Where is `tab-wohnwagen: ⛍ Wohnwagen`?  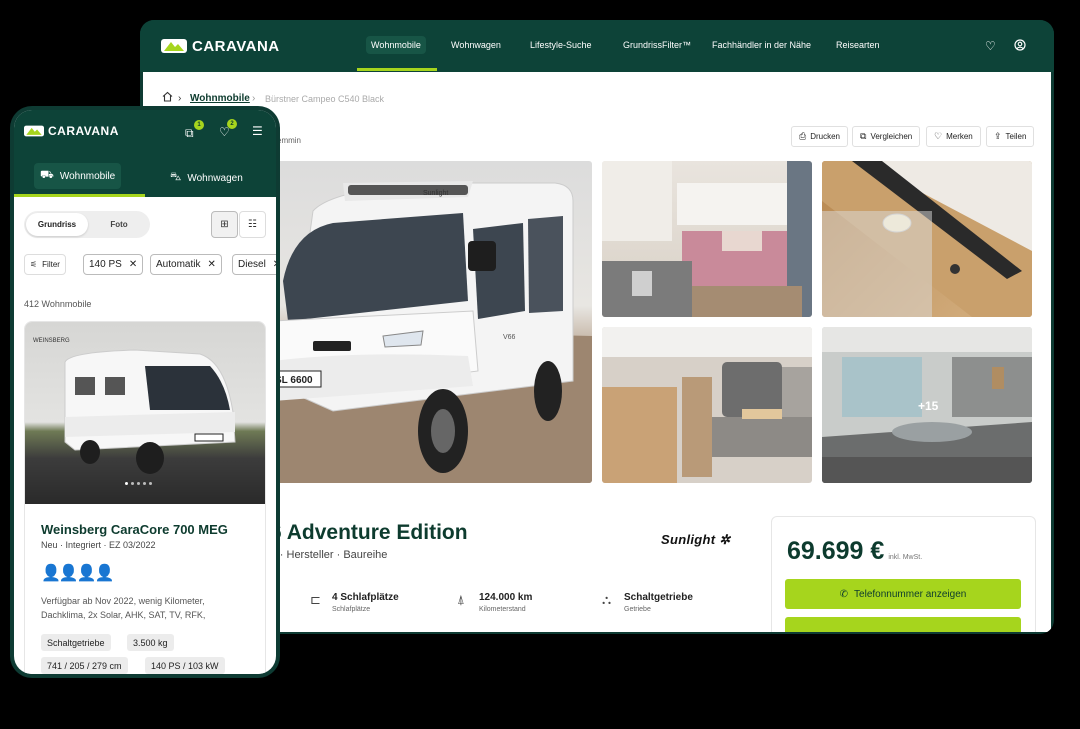
tab-wohnwagen: ⛍ Wohnwagen is located at coordinates (206, 178).